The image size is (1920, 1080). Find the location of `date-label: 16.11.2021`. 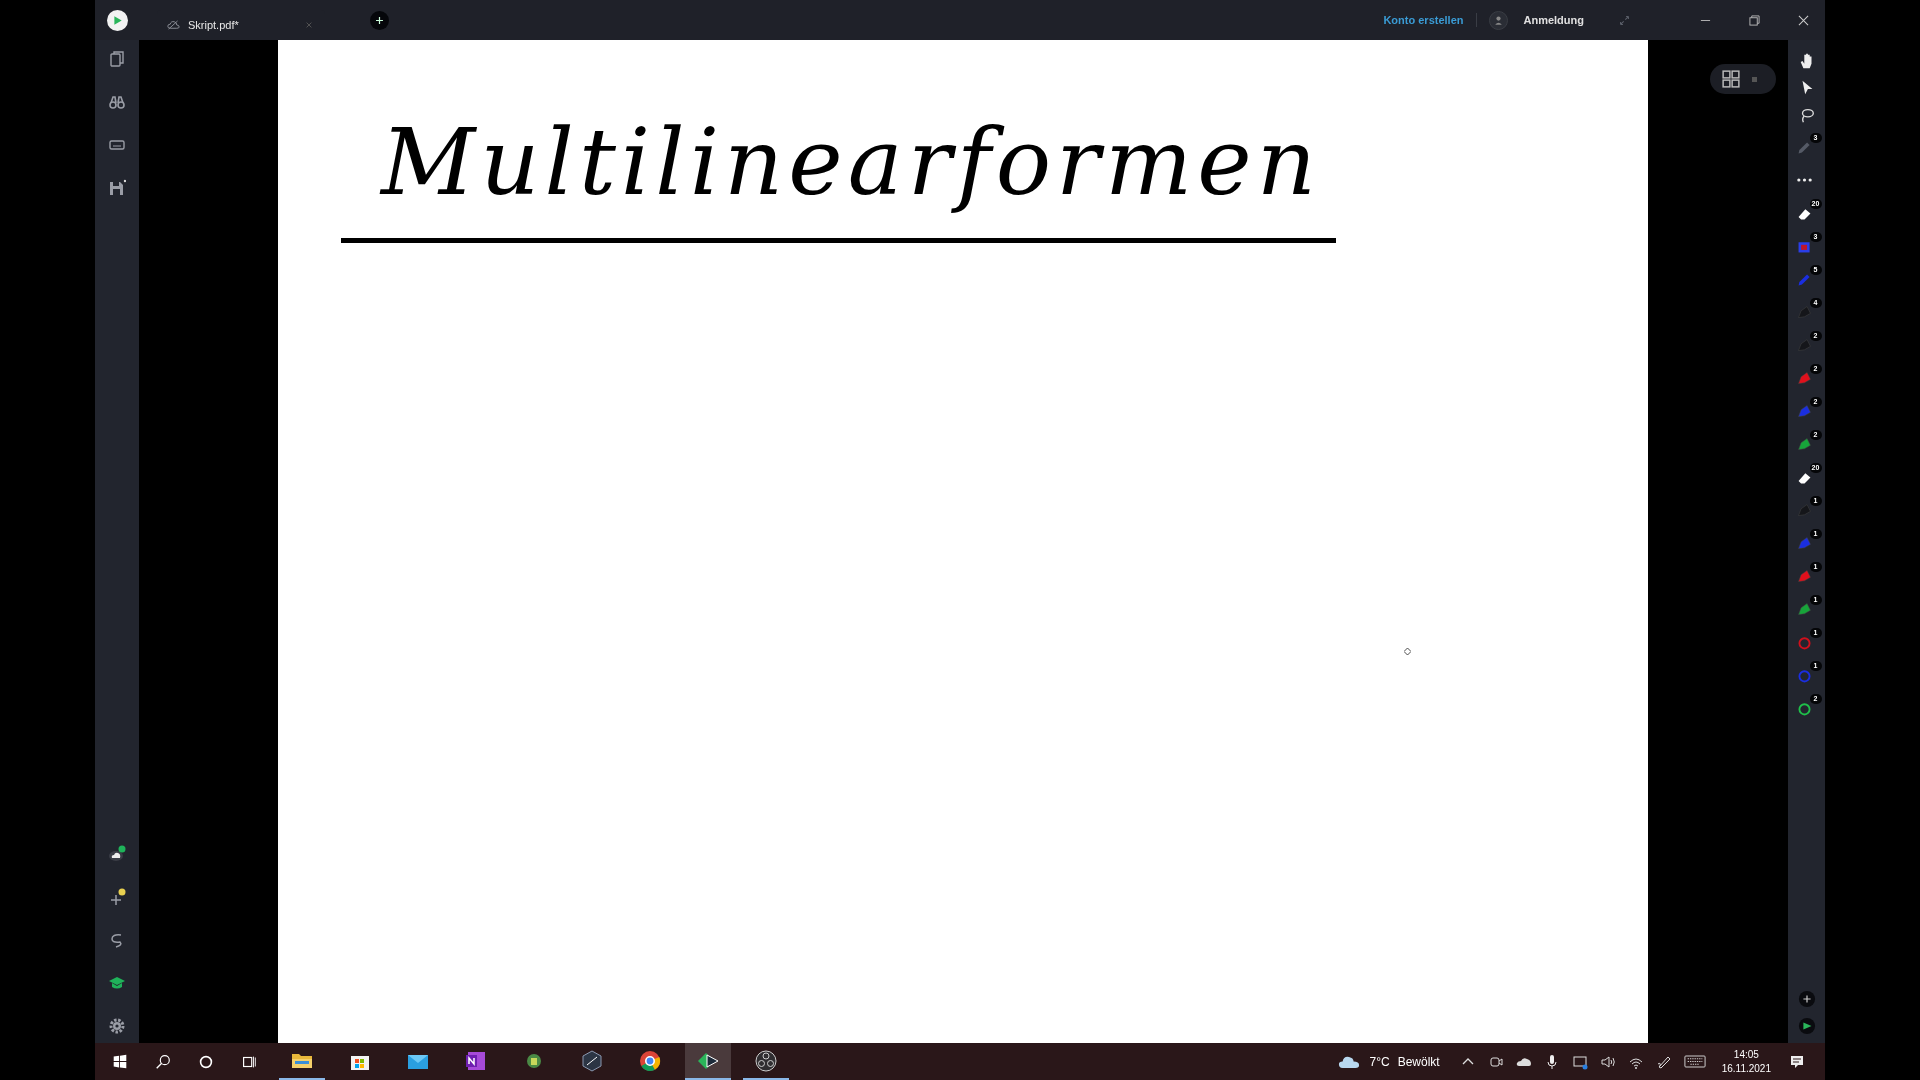

date-label: 16.11.2021 is located at coordinates (1746, 1068).